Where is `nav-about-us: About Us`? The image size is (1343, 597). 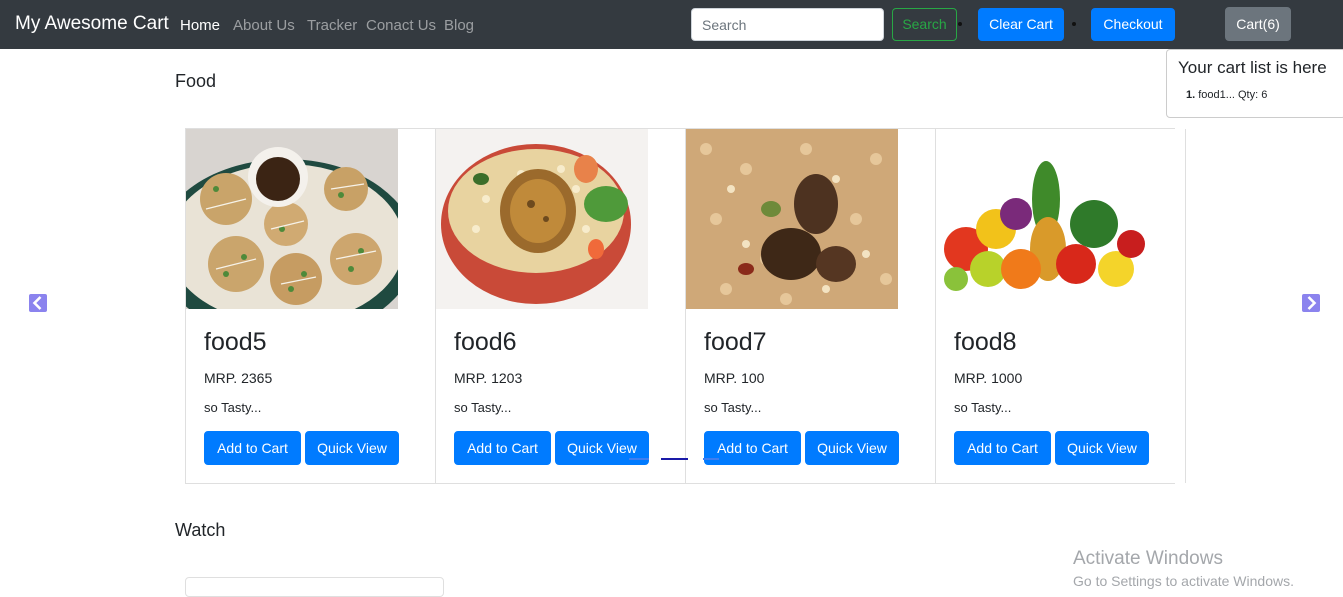
nav-about-us: About Us is located at coordinates (264, 25).